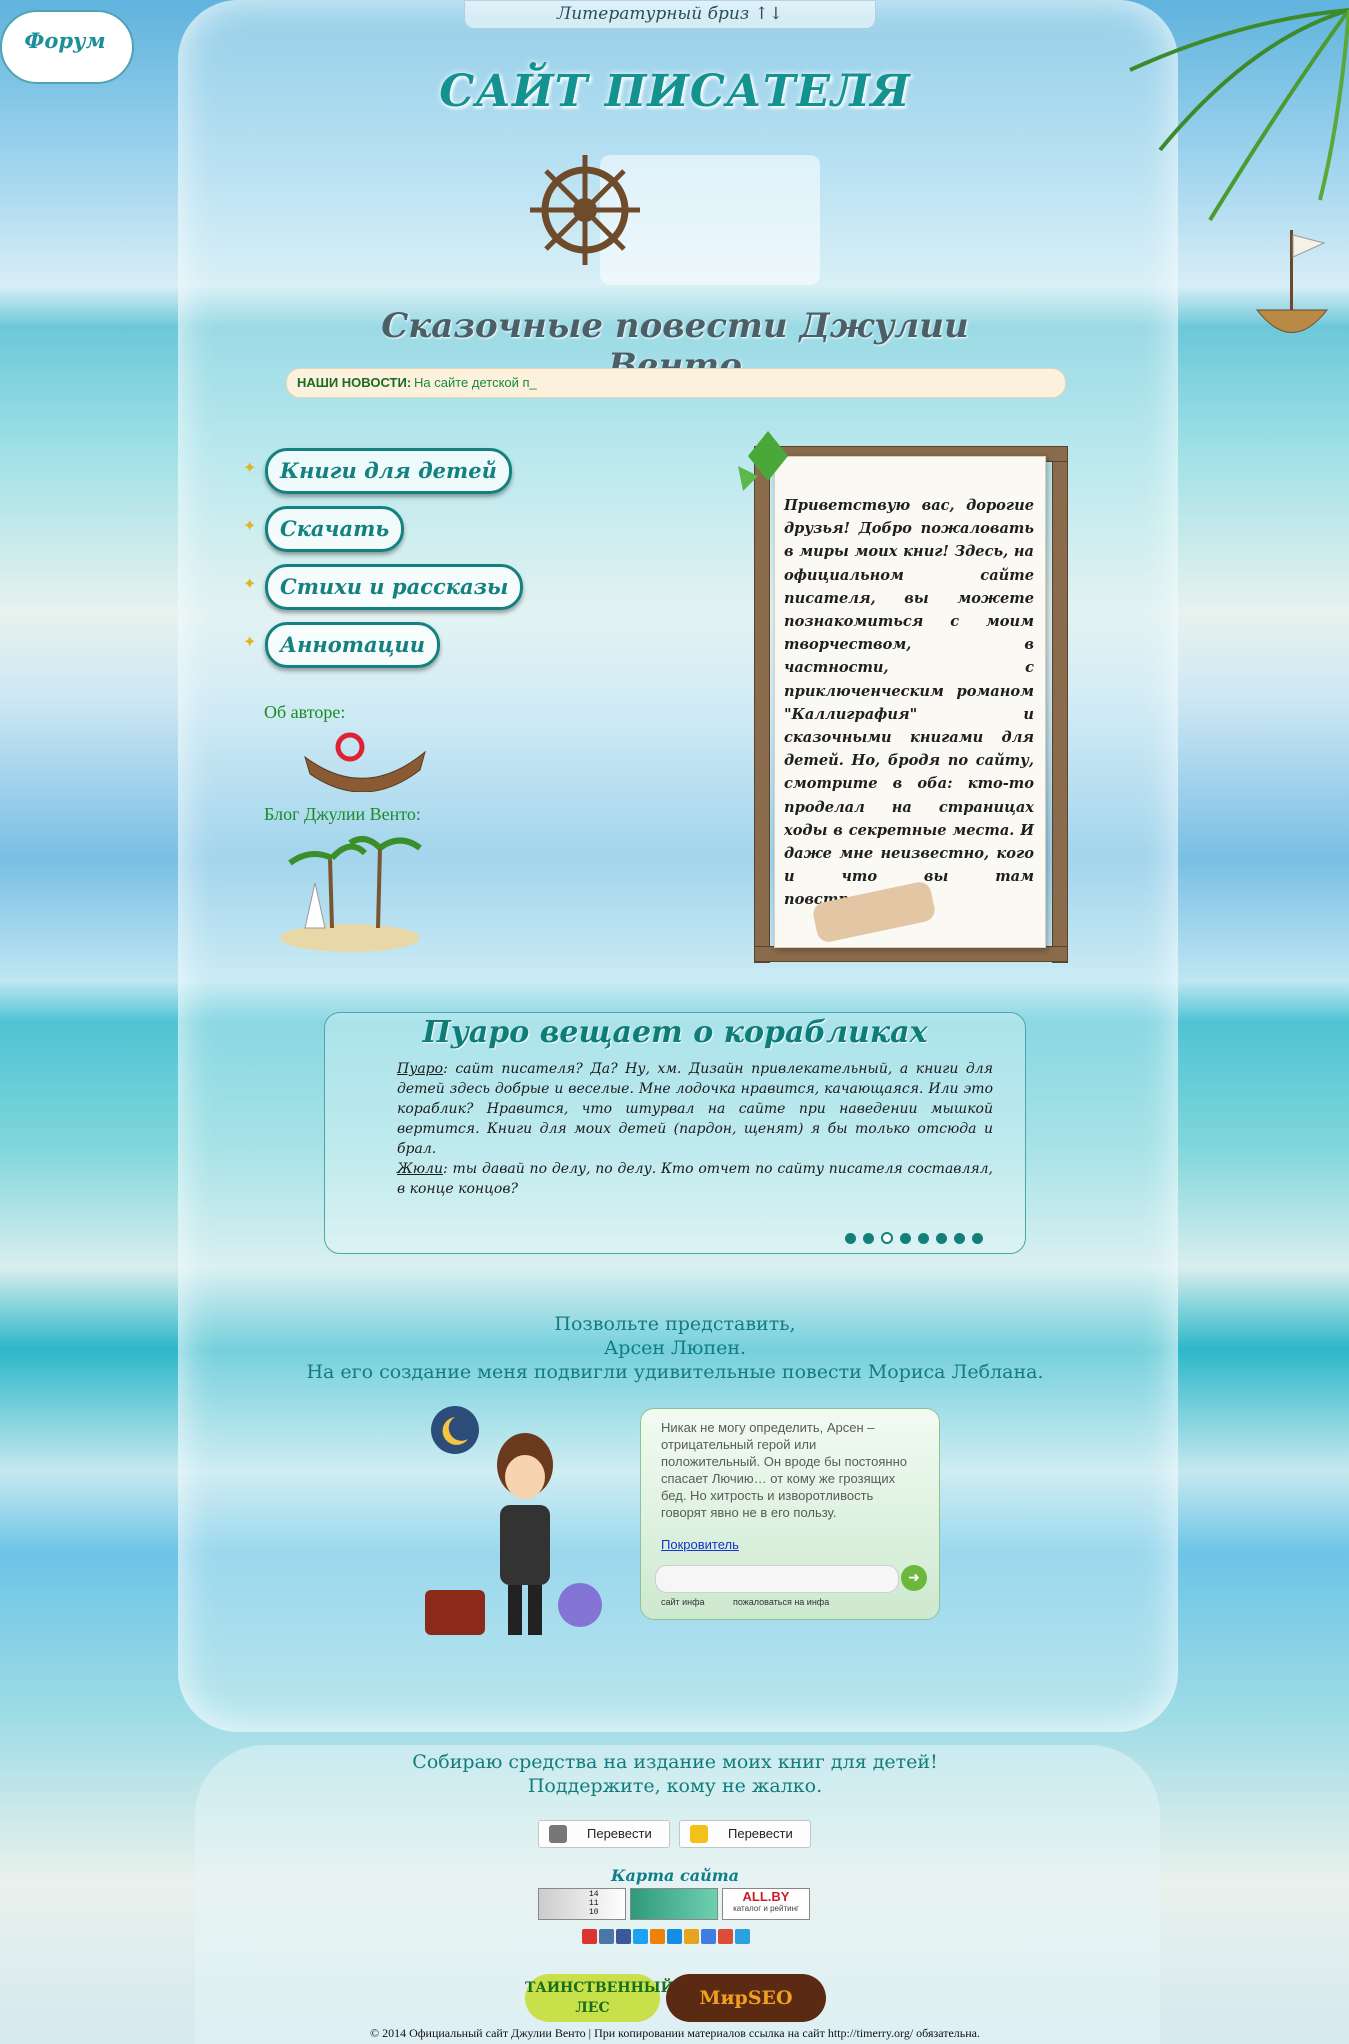 The width and height of the screenshot is (1349, 2044). Describe the element at coordinates (65, 40) in the screenshot. I see `forum-label: Форум` at that location.